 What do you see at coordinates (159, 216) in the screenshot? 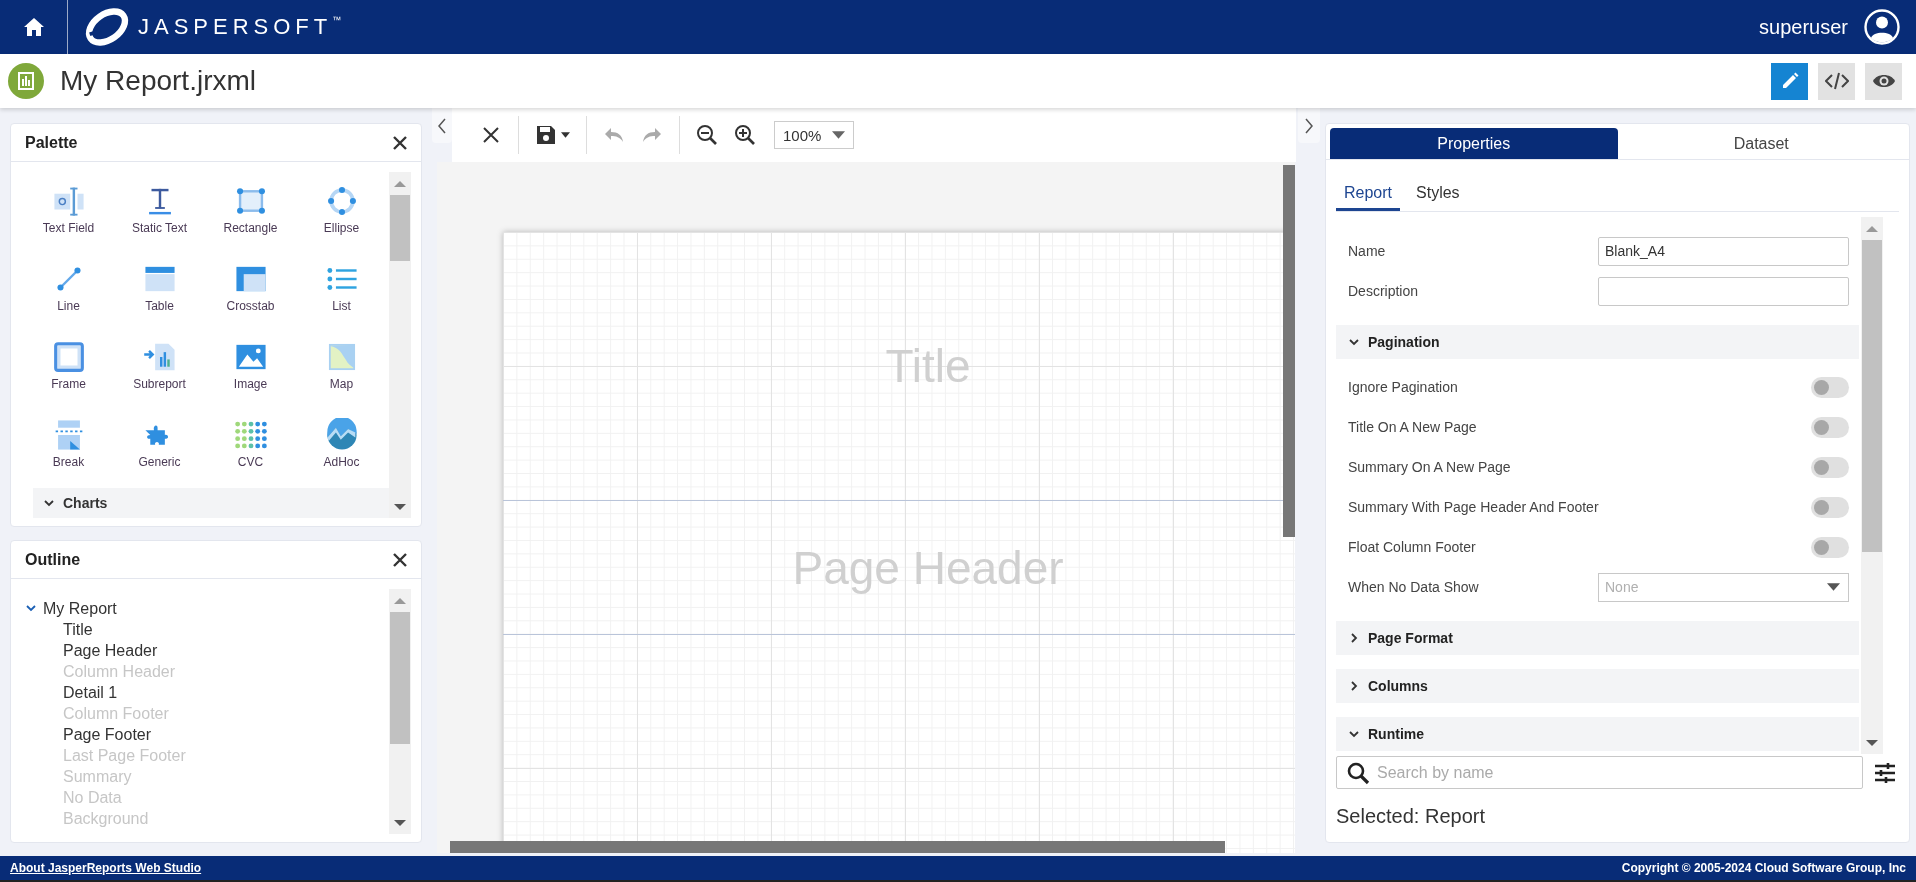
I see `palette-item: Static Text` at bounding box center [159, 216].